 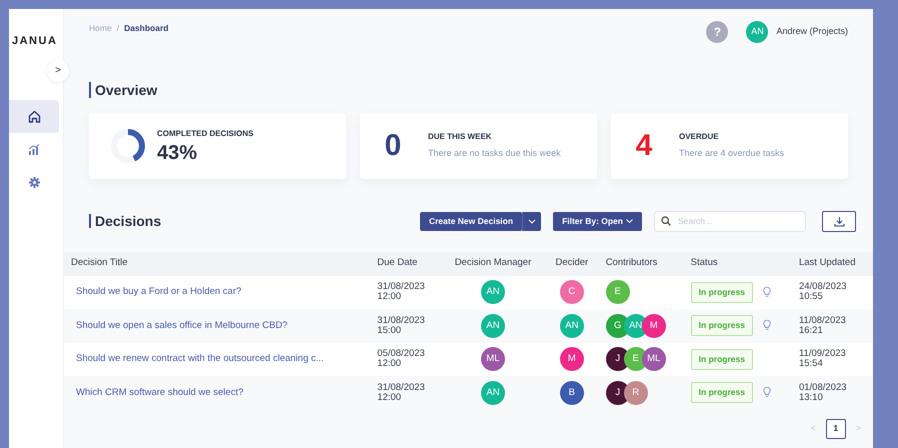 What do you see at coordinates (641, 264) in the screenshot?
I see `column-header: Contributors` at bounding box center [641, 264].